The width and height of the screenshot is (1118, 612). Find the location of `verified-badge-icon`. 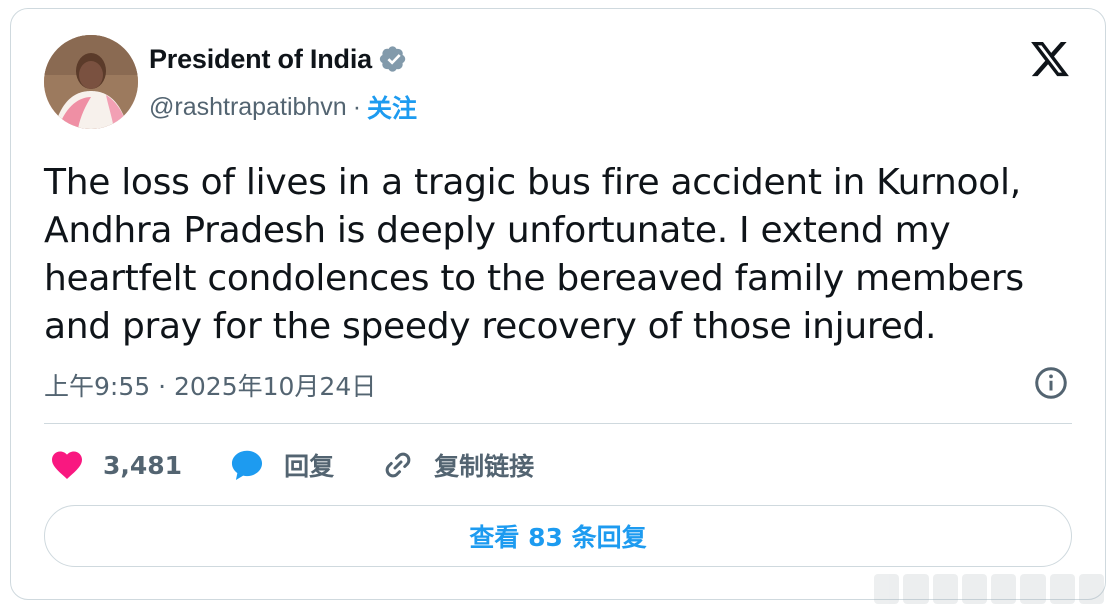

verified-badge-icon is located at coordinates (392, 59).